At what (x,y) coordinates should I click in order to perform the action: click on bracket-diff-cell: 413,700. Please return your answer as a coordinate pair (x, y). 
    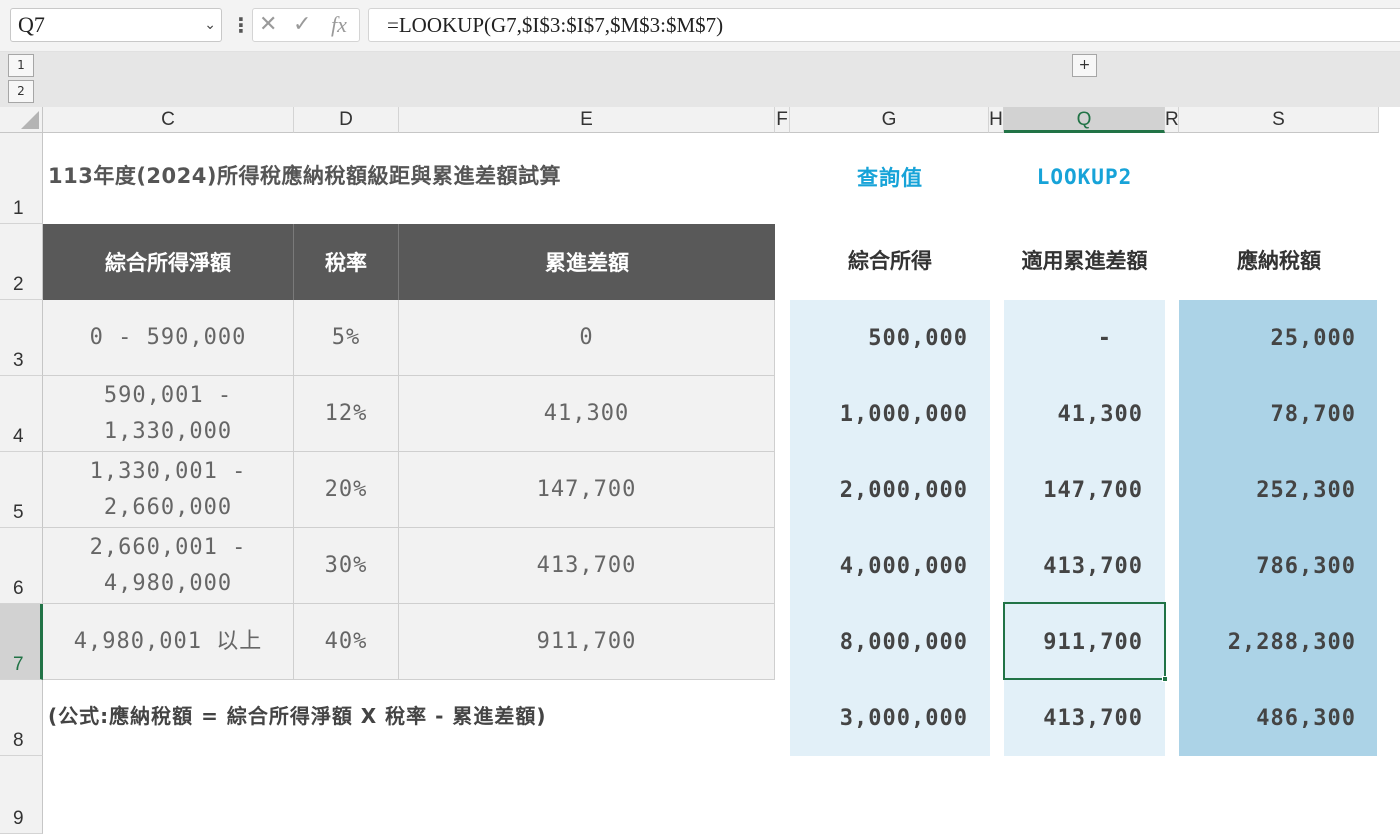
    Looking at the image, I should click on (587, 566).